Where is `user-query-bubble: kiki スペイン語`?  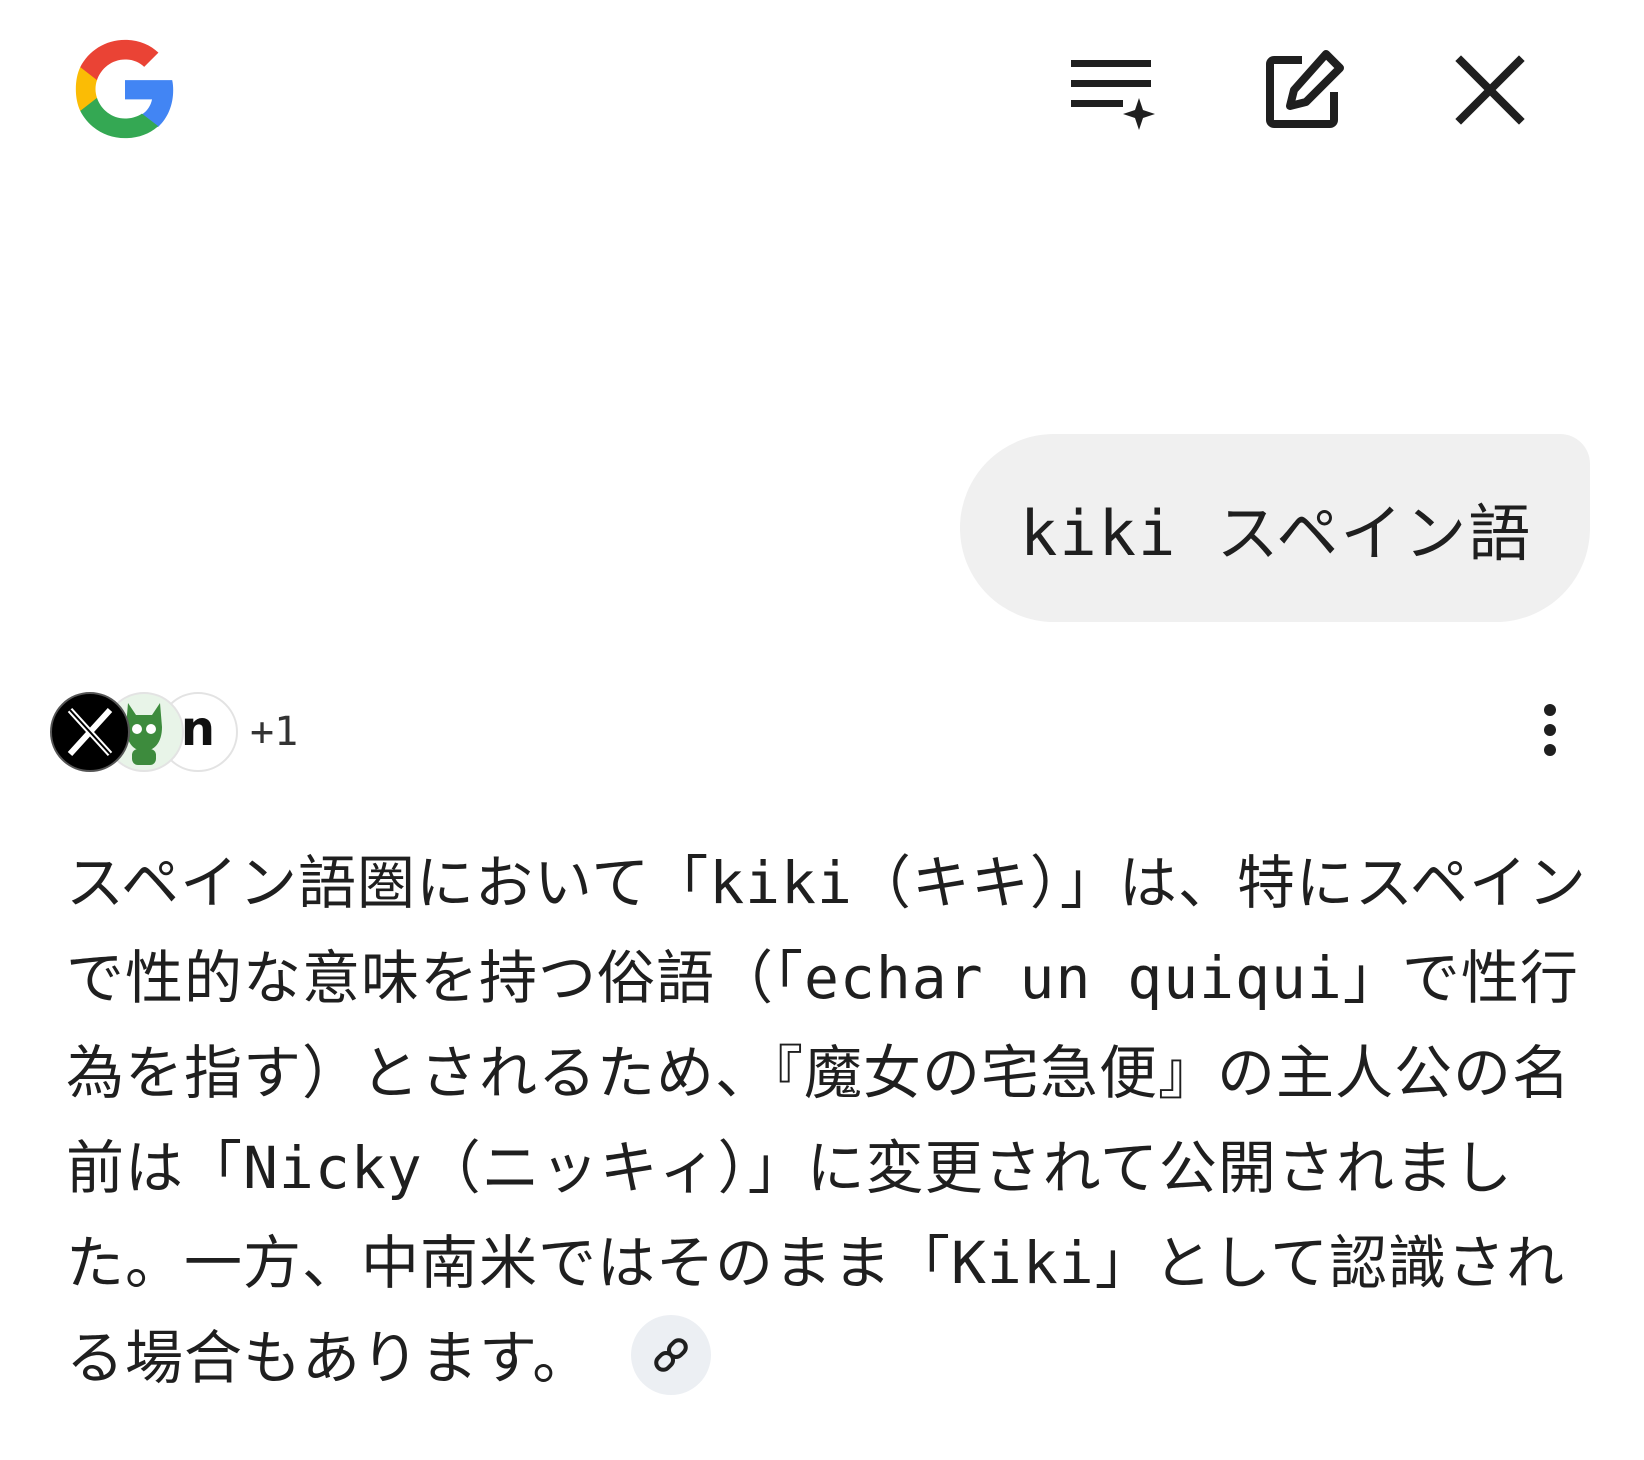
user-query-bubble: kiki スペイン語 is located at coordinates (1275, 528).